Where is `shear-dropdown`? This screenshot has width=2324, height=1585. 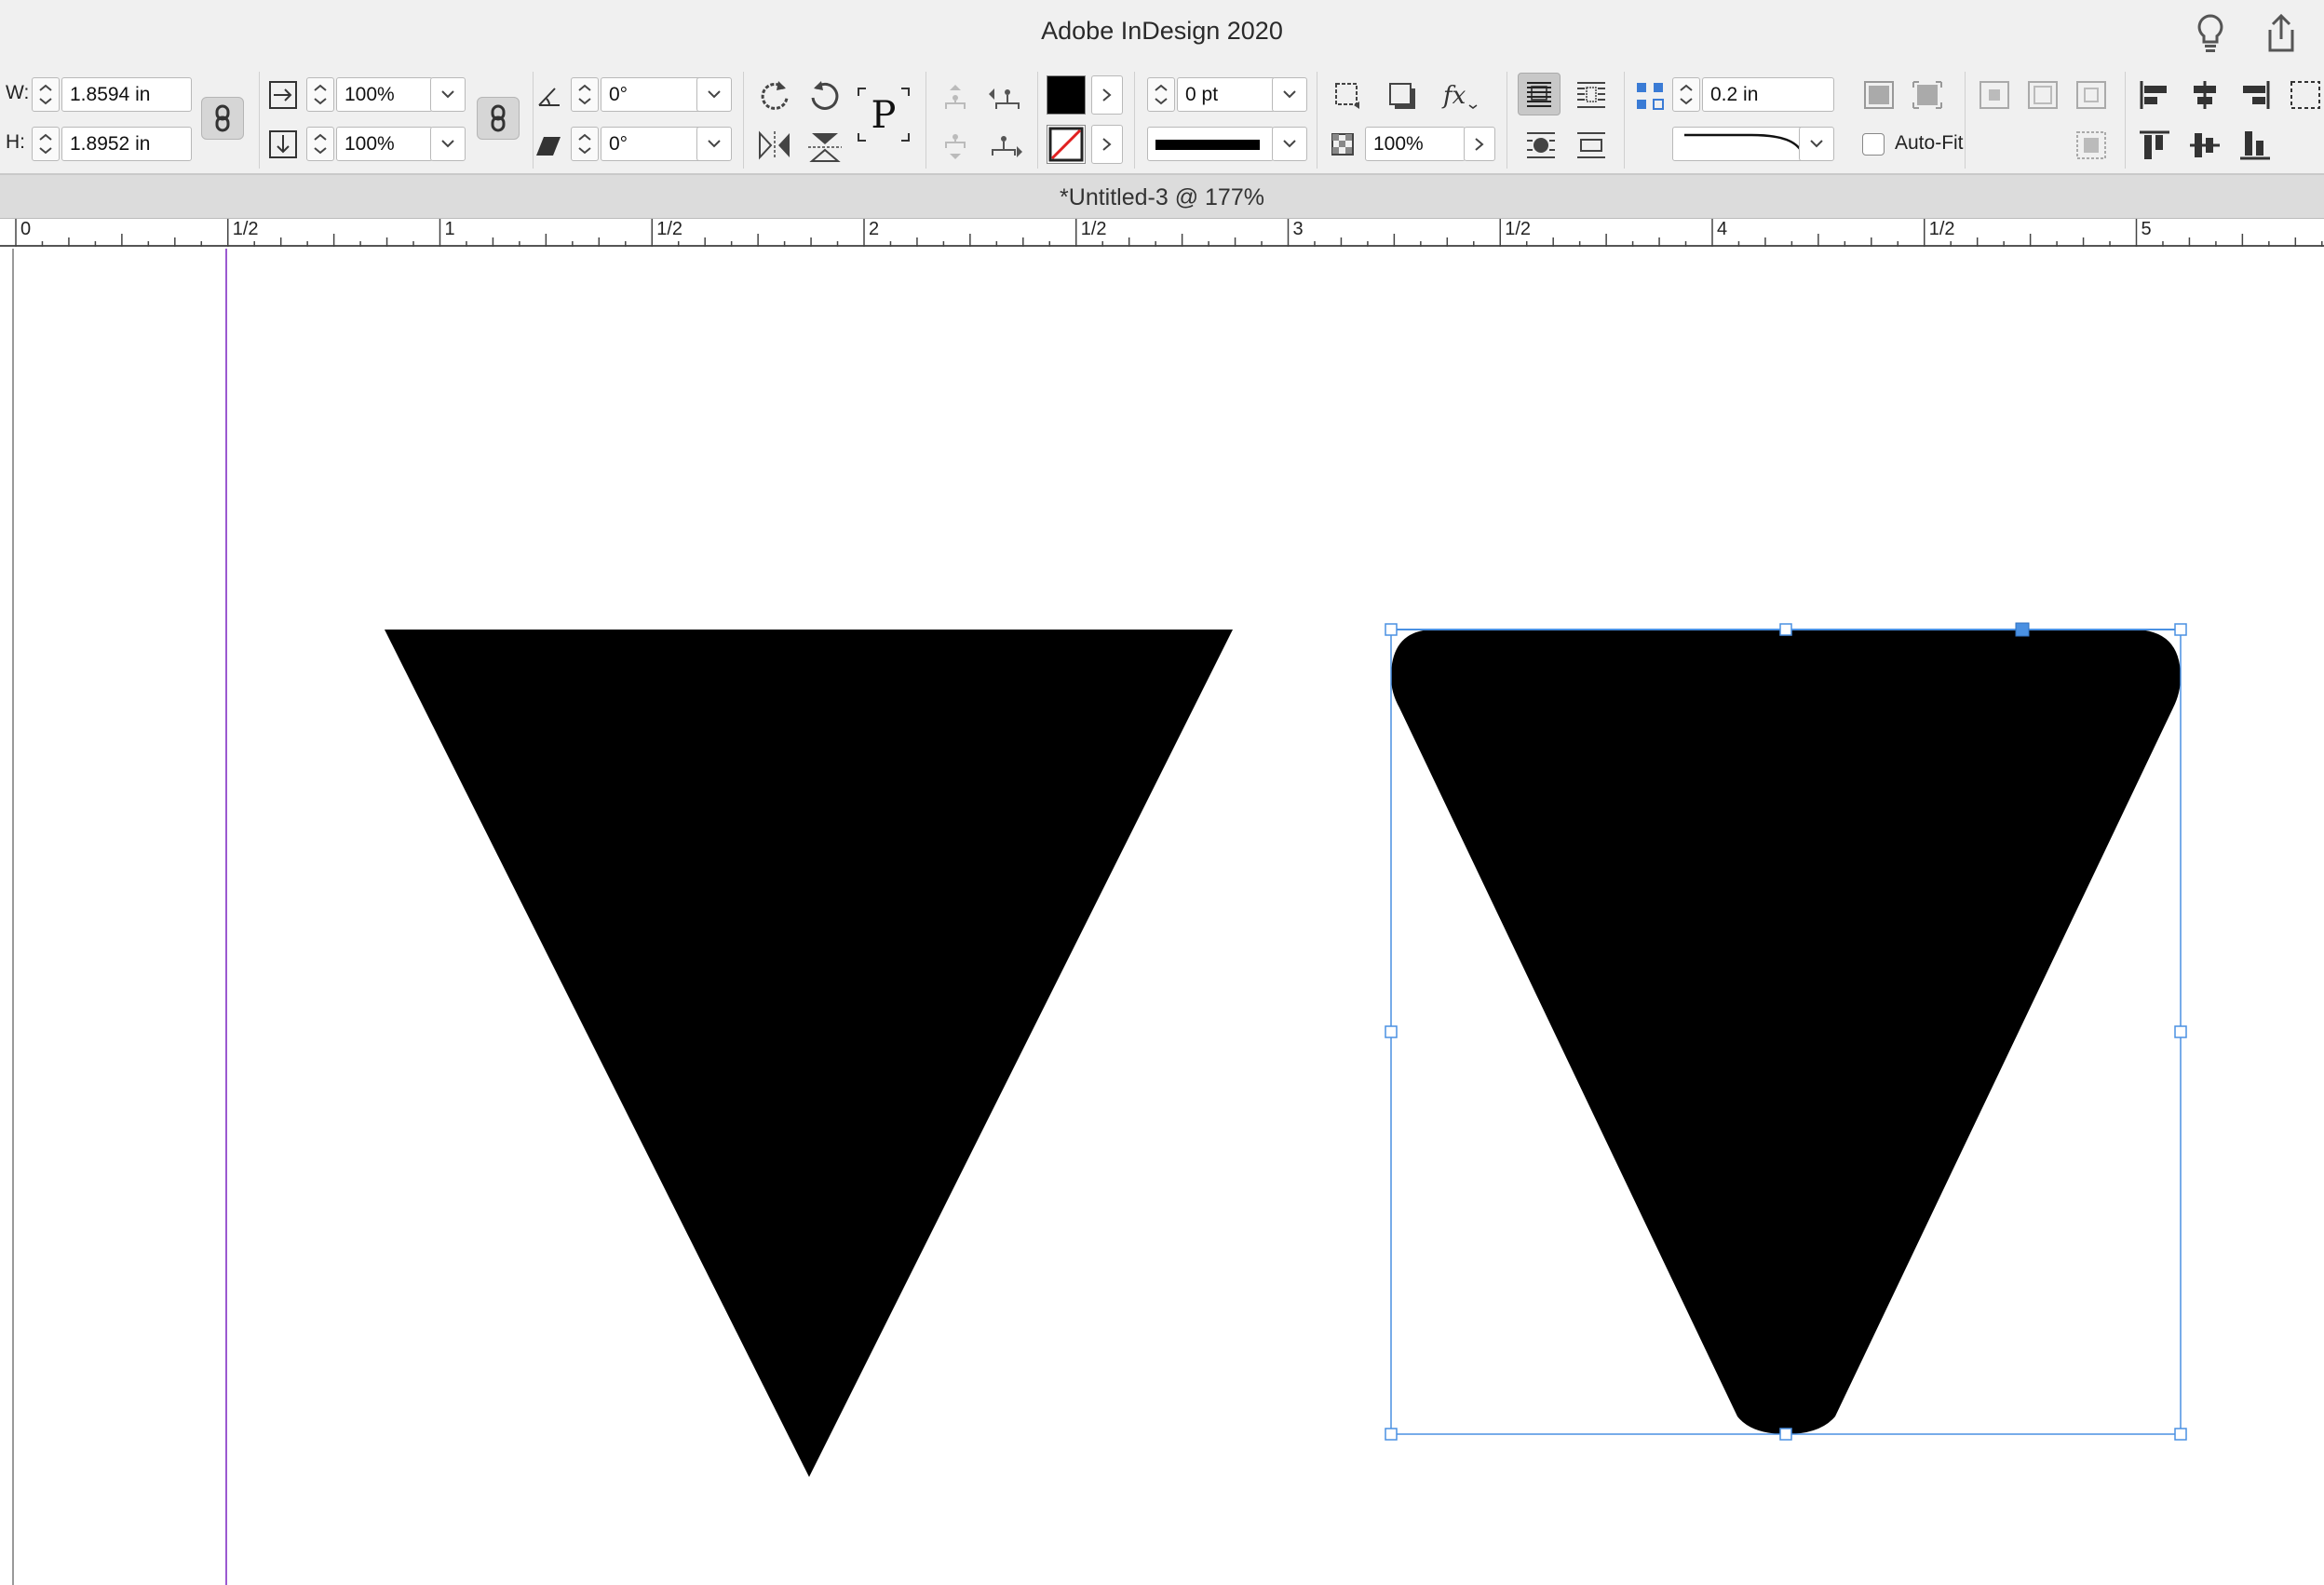 shear-dropdown is located at coordinates (714, 144).